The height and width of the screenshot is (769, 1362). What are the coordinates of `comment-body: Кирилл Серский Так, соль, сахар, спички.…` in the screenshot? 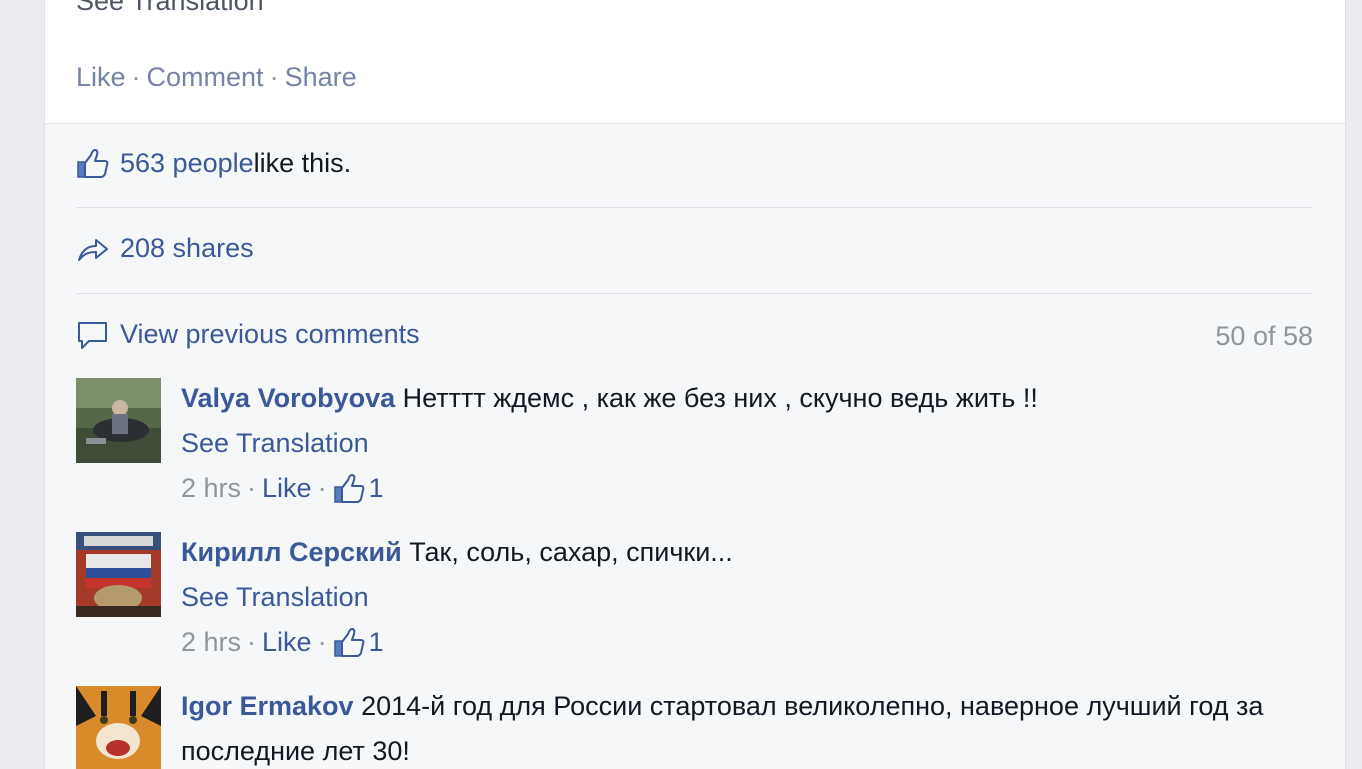 It's located at (741, 597).